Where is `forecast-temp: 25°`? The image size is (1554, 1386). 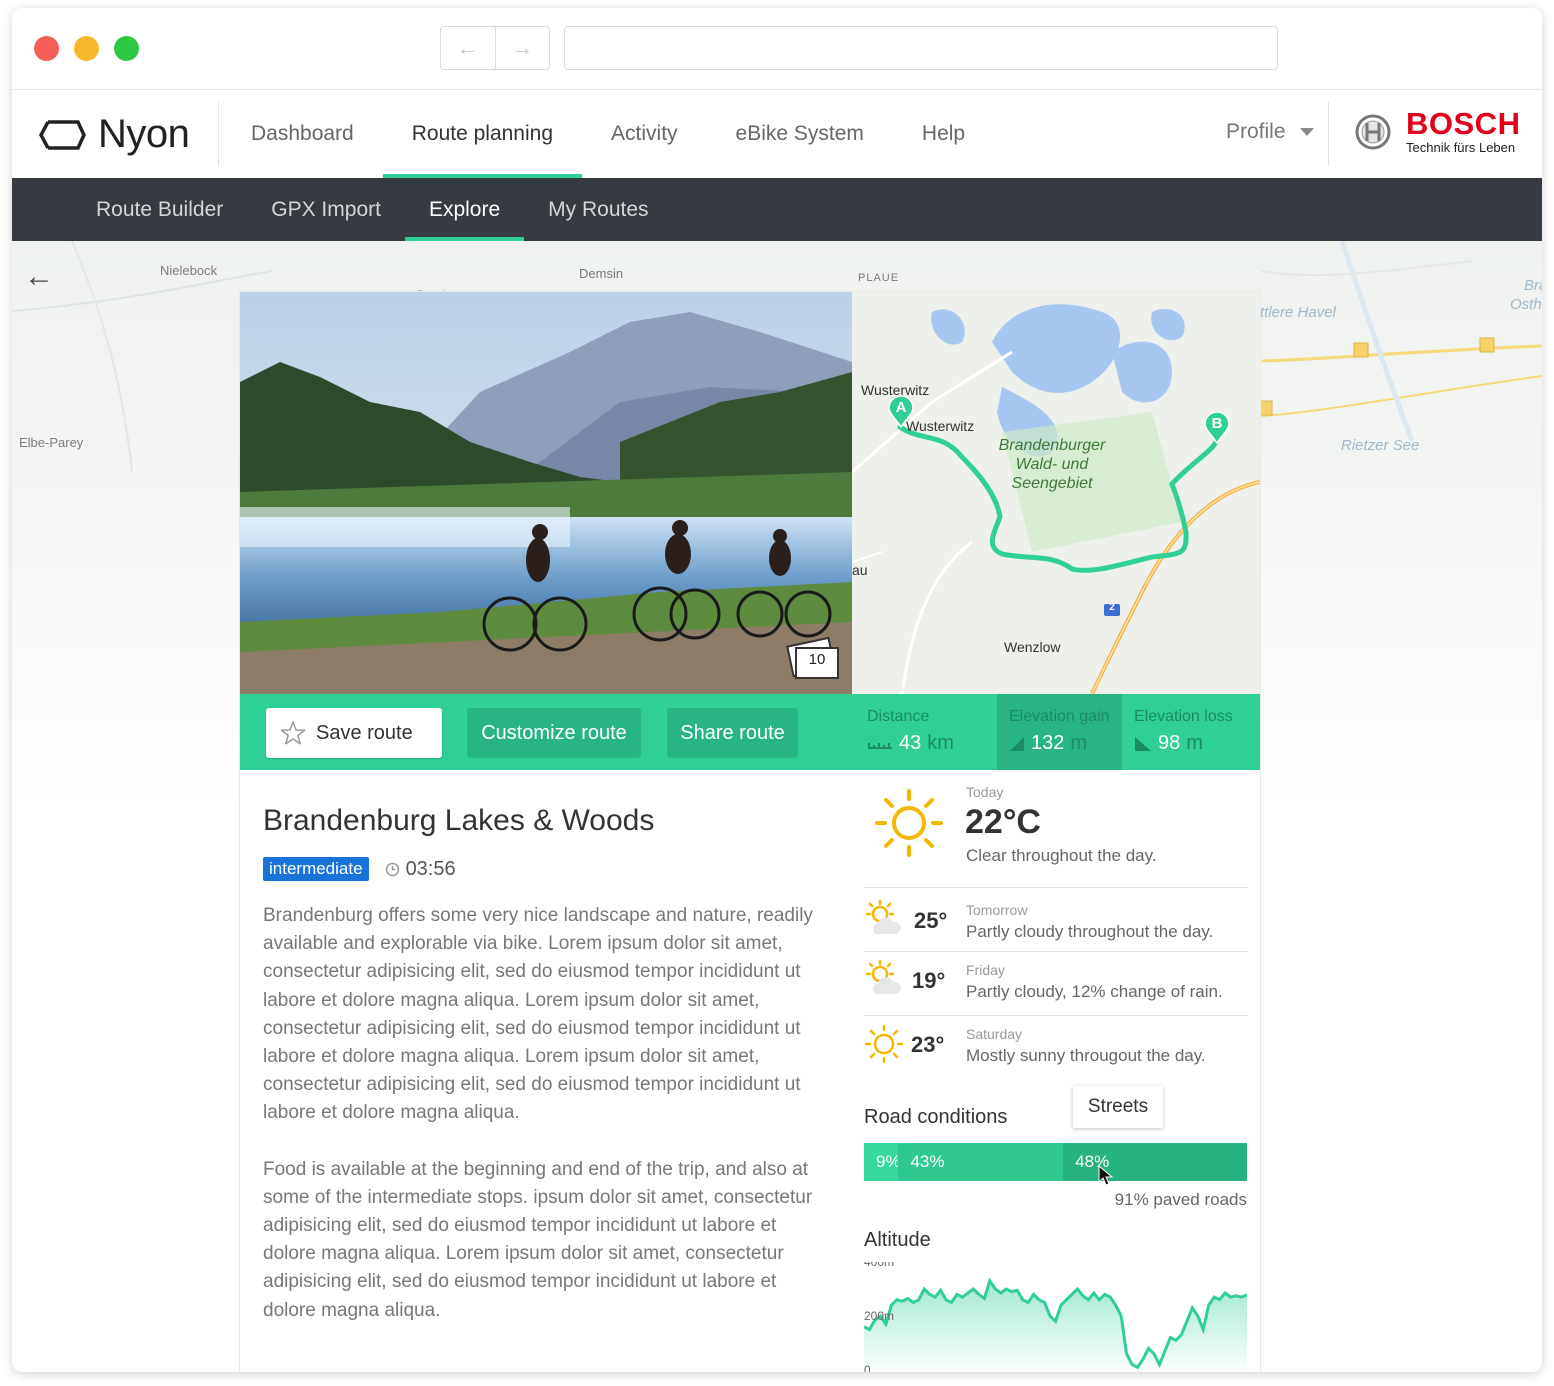
forecast-temp: 25° is located at coordinates (931, 920).